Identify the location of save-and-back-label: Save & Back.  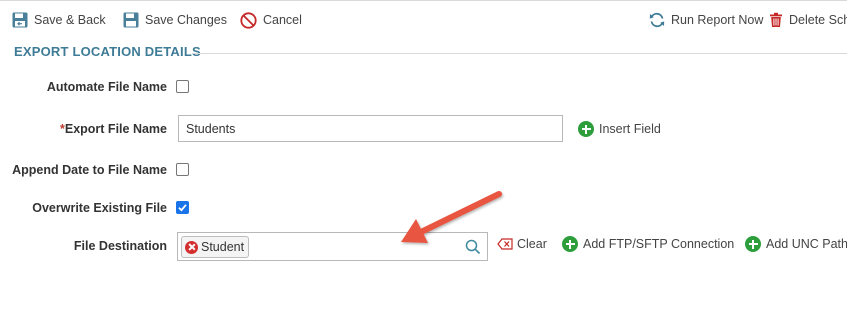
(70, 20).